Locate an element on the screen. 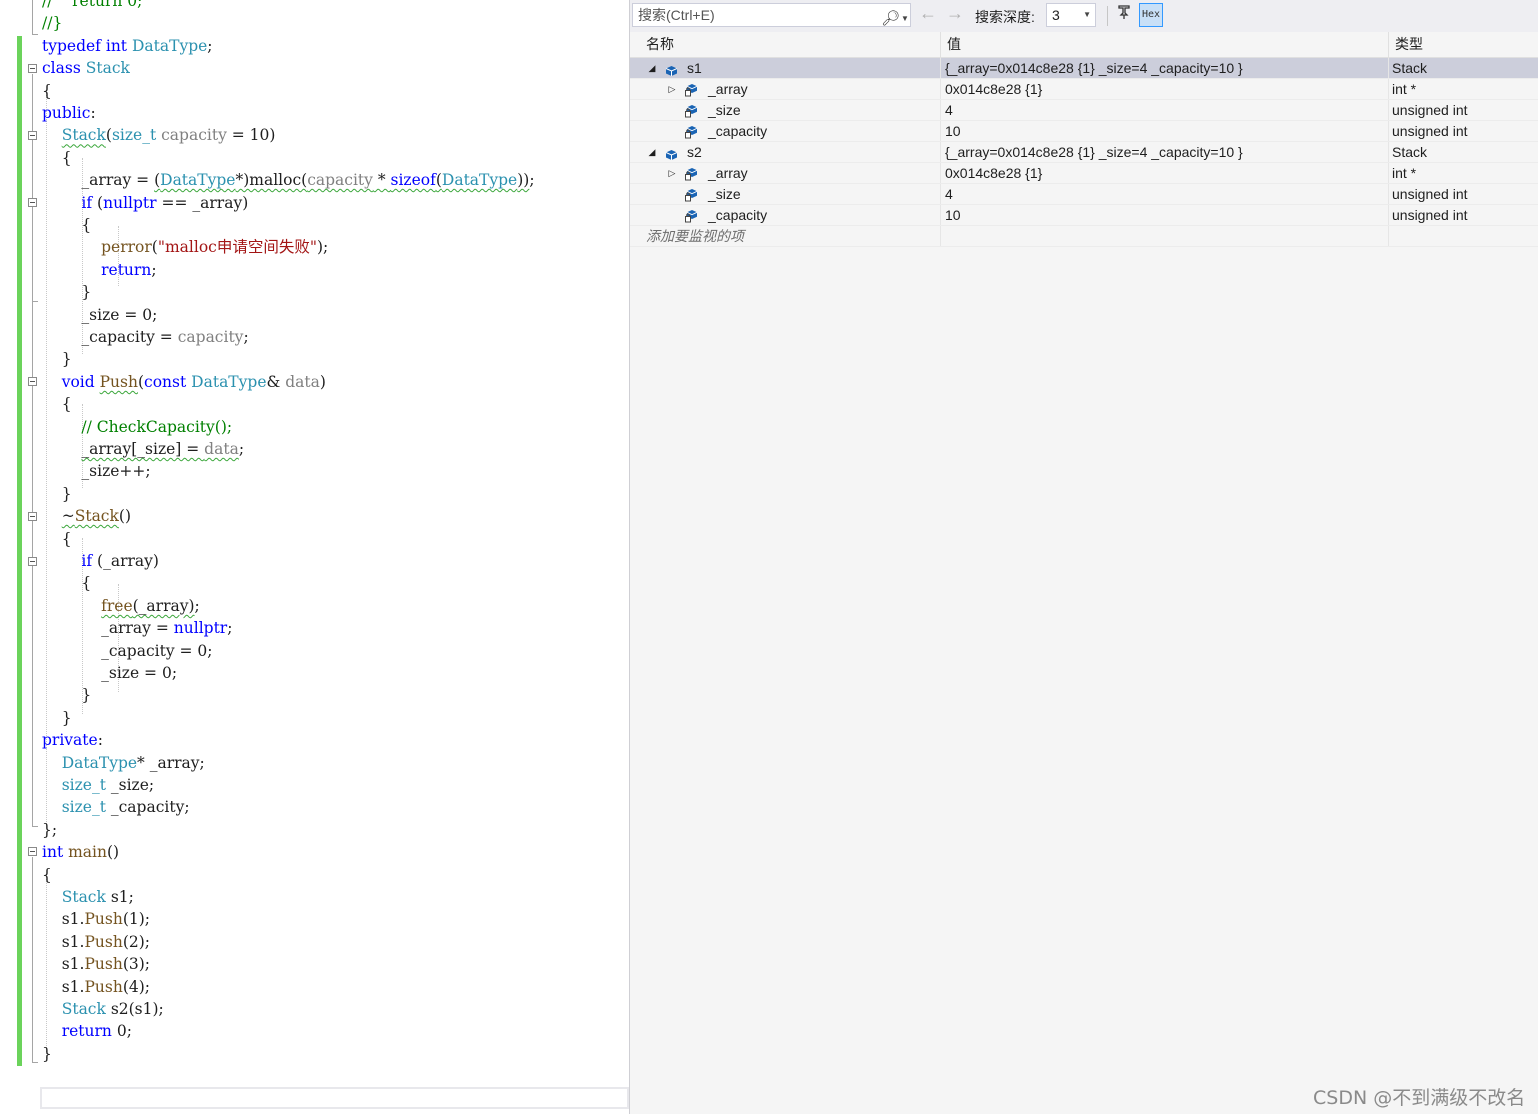 This screenshot has width=1538, height=1114. forward-arrow-icon: → is located at coordinates (955, 13).